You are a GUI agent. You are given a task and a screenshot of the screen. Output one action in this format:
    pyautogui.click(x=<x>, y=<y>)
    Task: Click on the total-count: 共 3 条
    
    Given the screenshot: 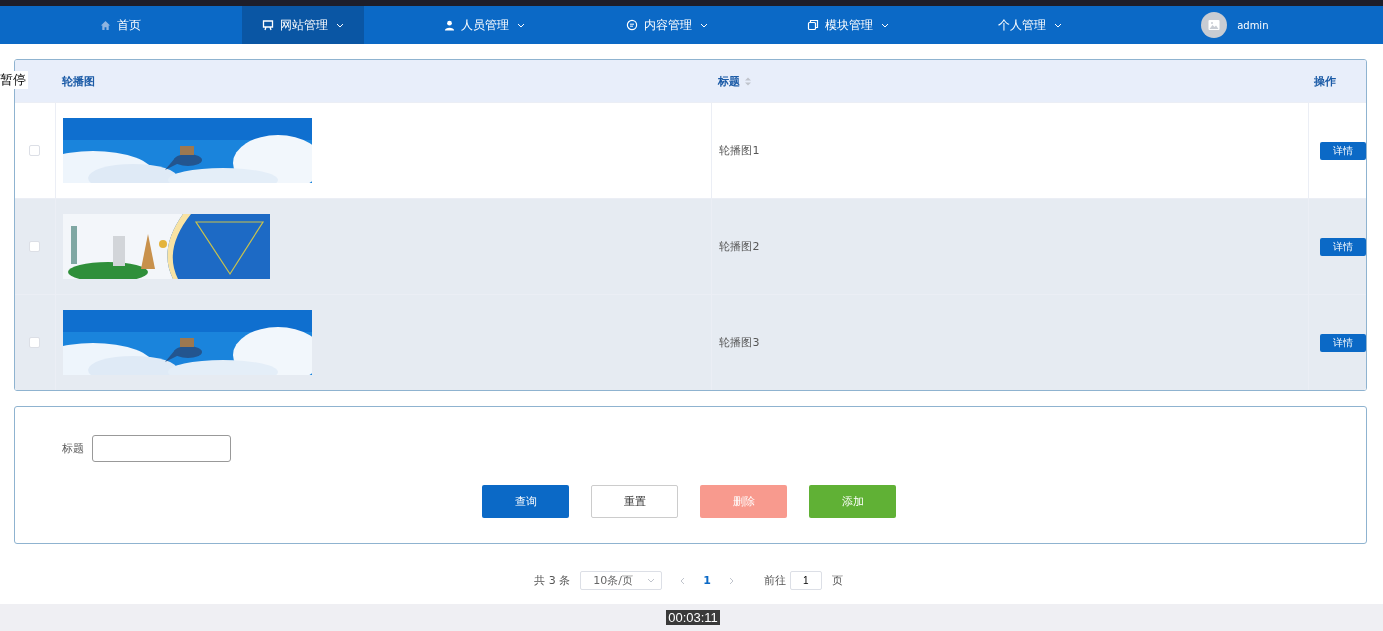 What is the action you would take?
    pyautogui.click(x=552, y=580)
    